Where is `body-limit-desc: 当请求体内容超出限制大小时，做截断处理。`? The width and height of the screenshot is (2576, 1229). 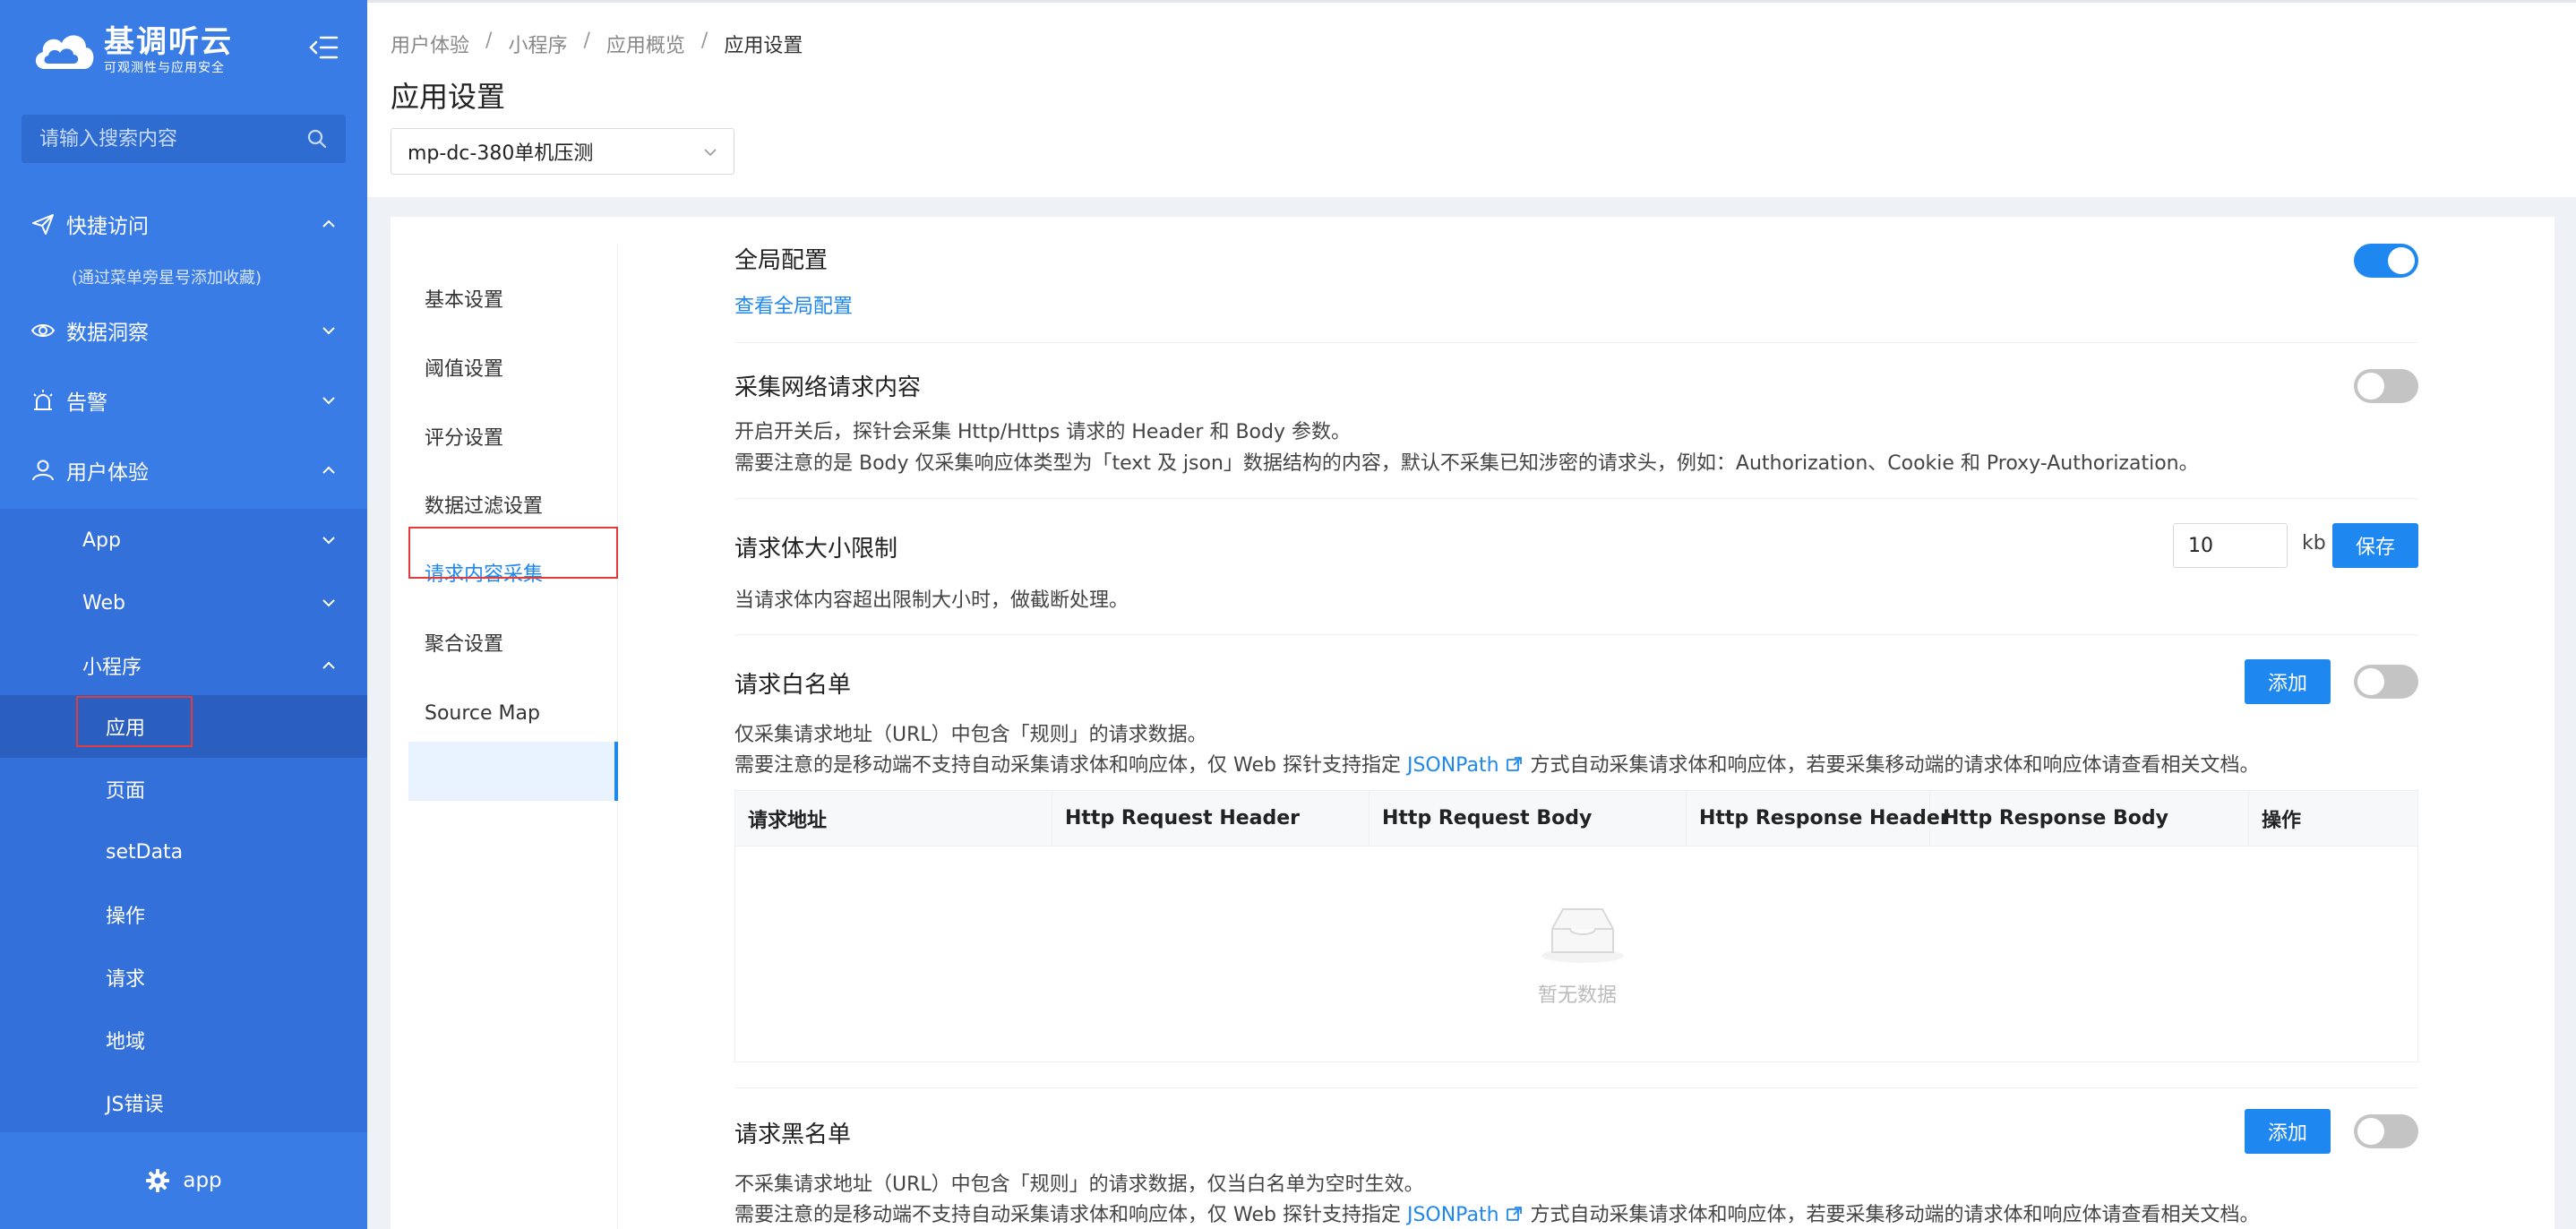 body-limit-desc: 当请求体内容超出限制大小时，做截断处理。 is located at coordinates (931, 601).